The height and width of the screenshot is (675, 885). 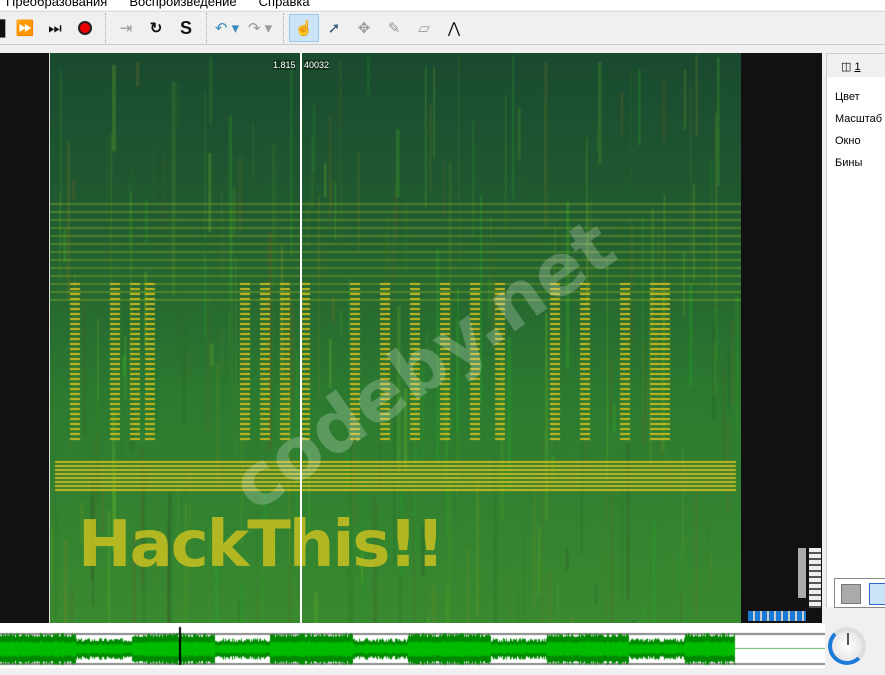 I want to click on menu-playback: Воспроизведение, so click(x=182, y=5).